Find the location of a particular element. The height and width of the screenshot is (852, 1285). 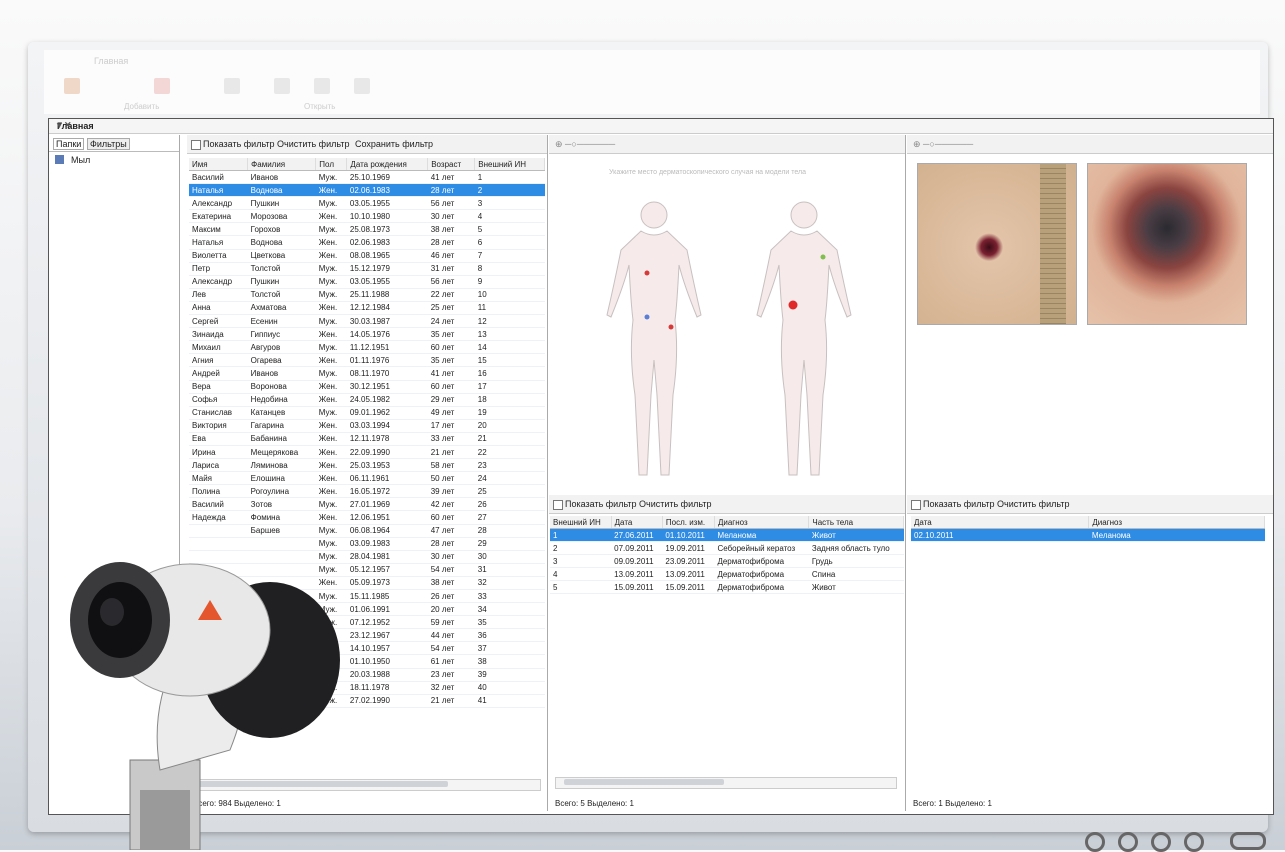

tab-folders: Папки is located at coordinates (69, 144).